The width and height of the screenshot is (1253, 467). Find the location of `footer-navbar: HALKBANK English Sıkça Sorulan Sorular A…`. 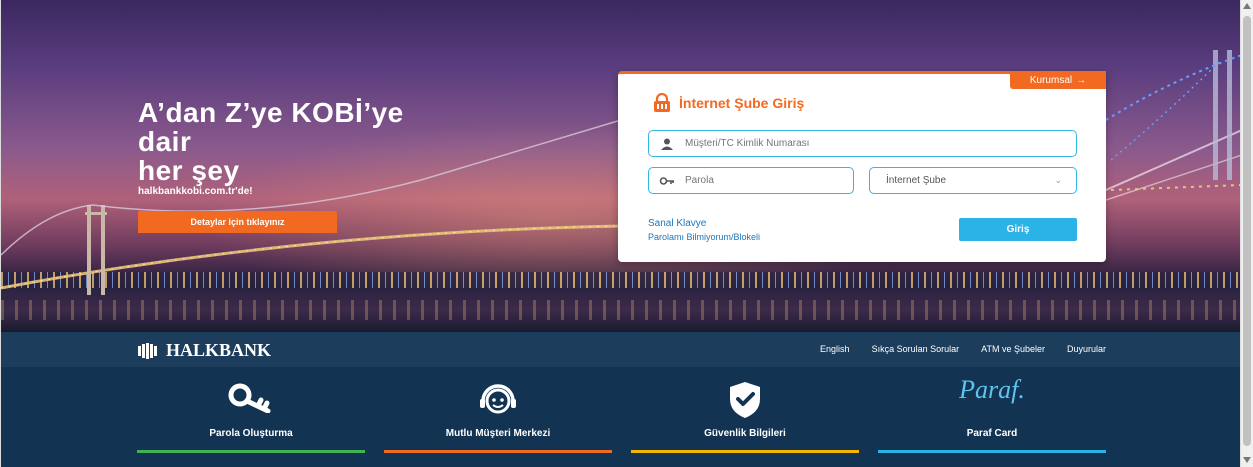

footer-navbar: HALKBANK English Sıkça Sorulan Sorular A… is located at coordinates (621, 349).